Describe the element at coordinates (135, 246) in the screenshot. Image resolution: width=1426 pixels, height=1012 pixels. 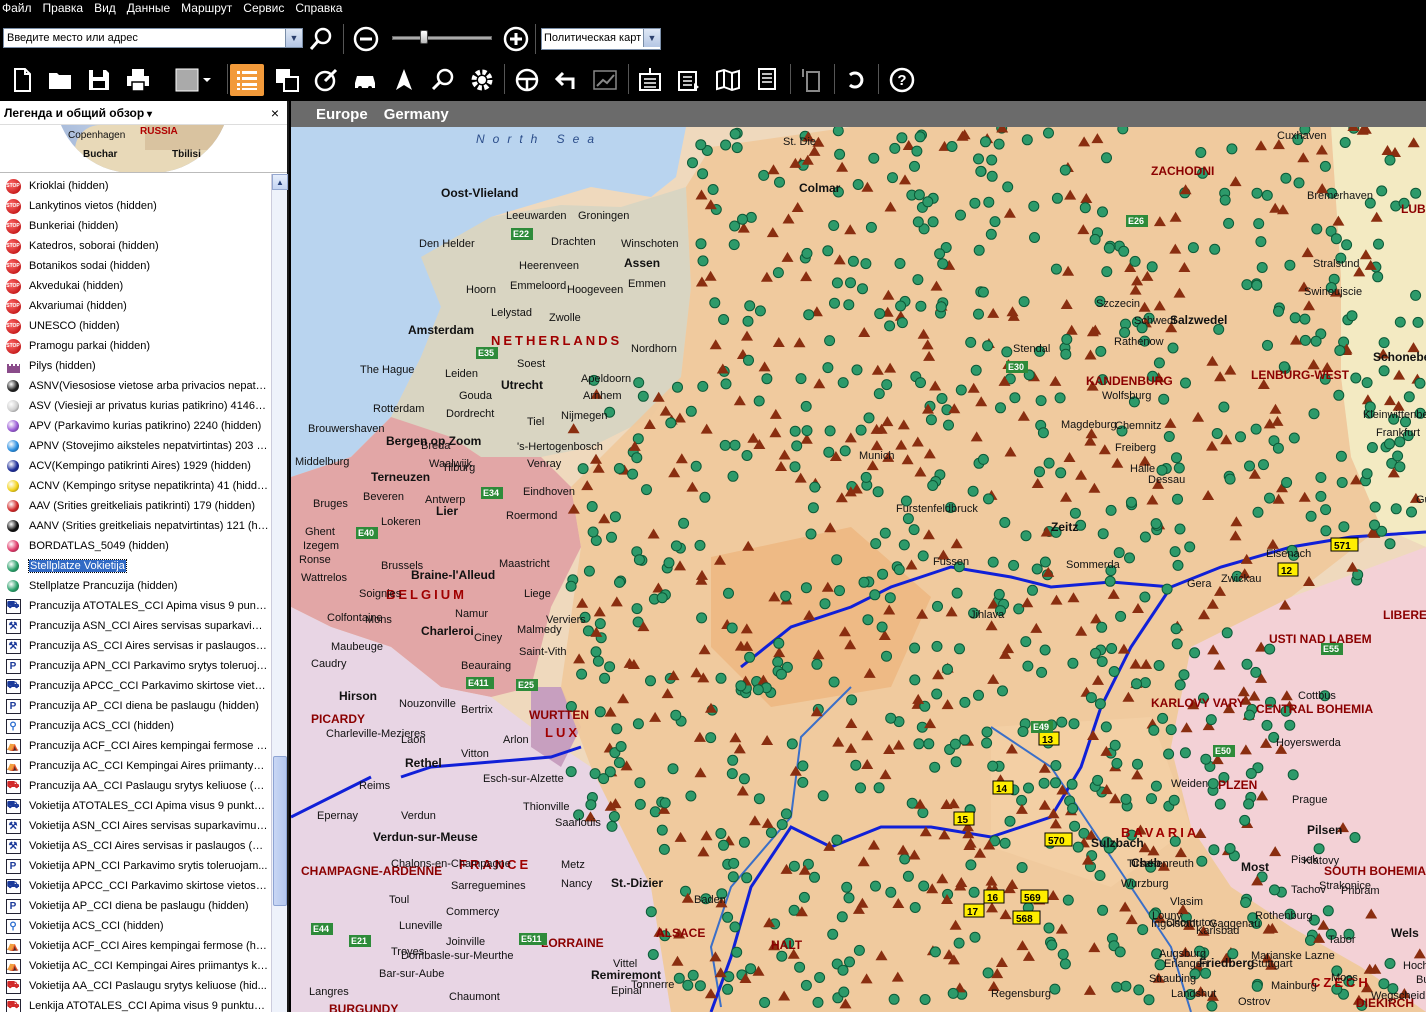
I see `legend-item: STOP Katedros, soborai (hidden)` at that location.